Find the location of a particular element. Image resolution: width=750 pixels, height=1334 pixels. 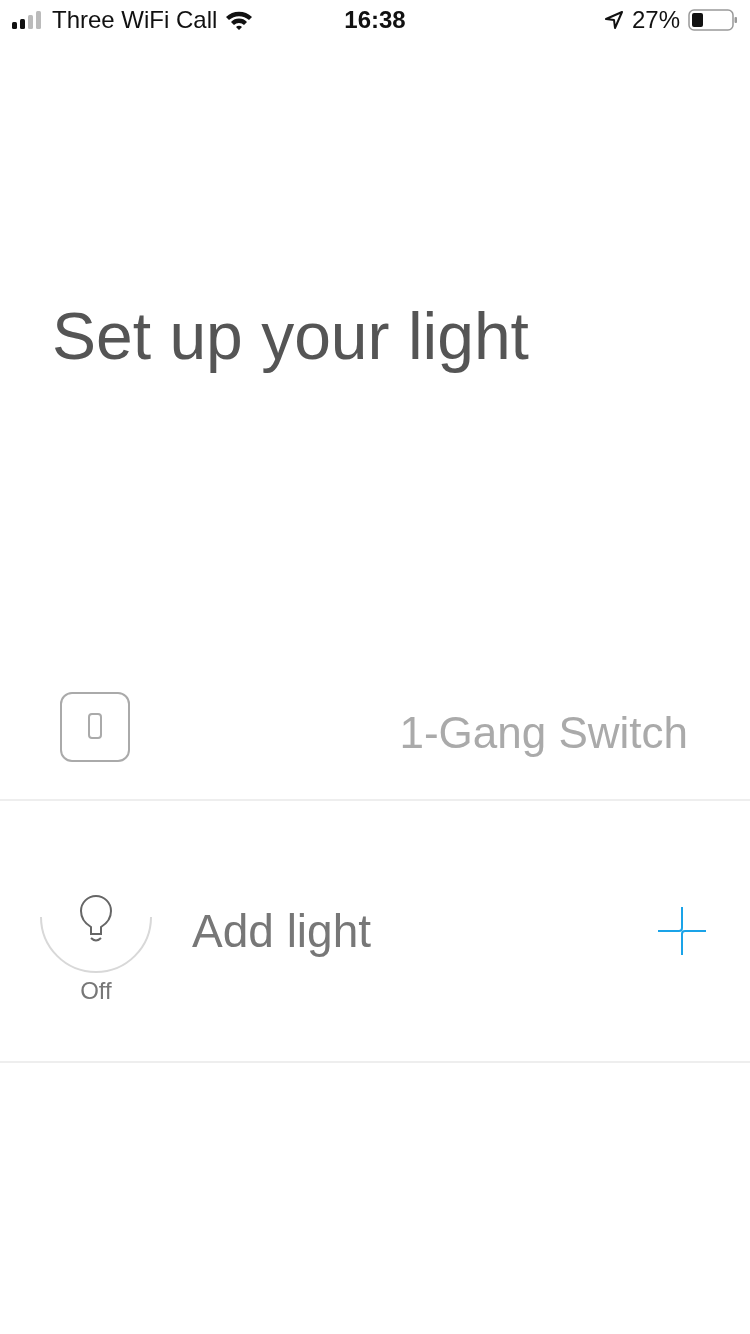

plus-icon is located at coordinates (682, 931).